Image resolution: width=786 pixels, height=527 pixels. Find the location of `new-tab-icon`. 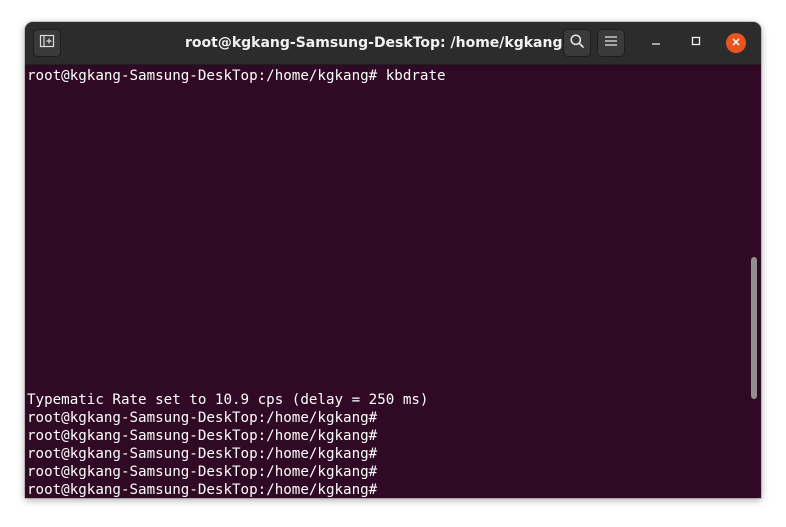

new-tab-icon is located at coordinates (47, 43).